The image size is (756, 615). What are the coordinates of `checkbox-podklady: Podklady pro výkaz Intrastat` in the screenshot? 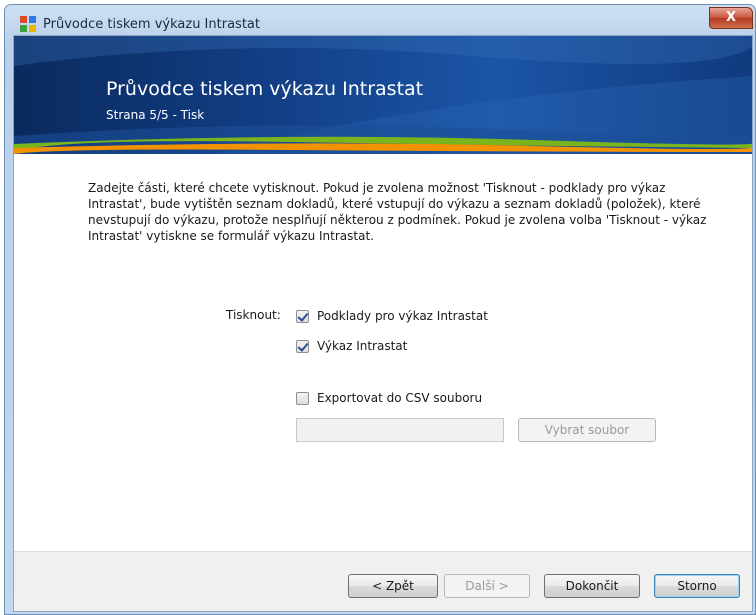 It's located at (392, 316).